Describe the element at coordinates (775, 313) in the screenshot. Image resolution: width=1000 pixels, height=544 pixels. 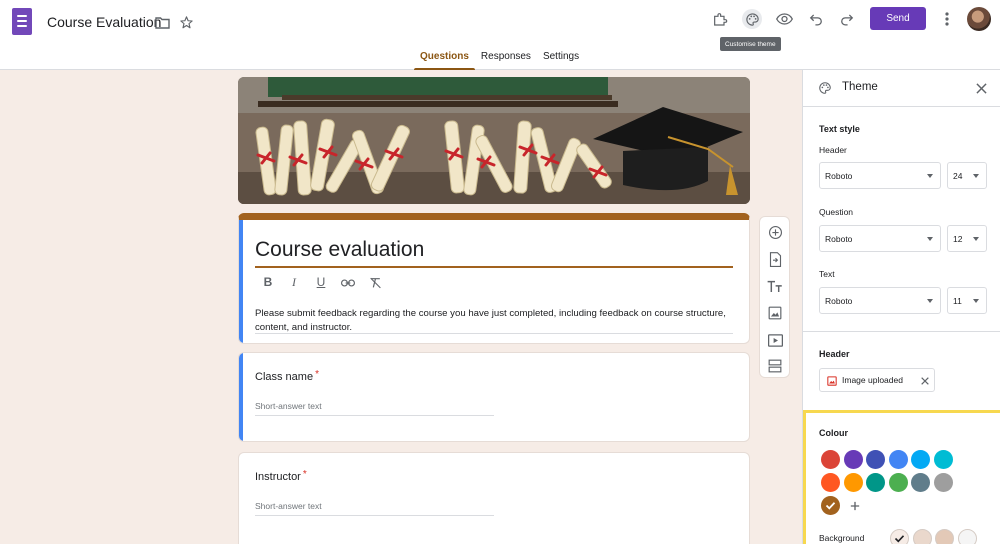
I see `add-image-icon` at that location.